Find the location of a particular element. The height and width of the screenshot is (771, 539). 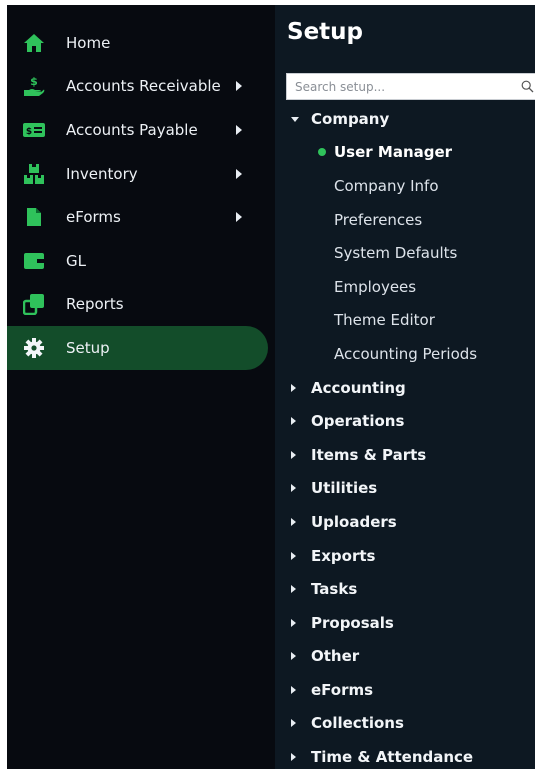

sidebar-item-label: Accounts Receivable is located at coordinates (143, 86).